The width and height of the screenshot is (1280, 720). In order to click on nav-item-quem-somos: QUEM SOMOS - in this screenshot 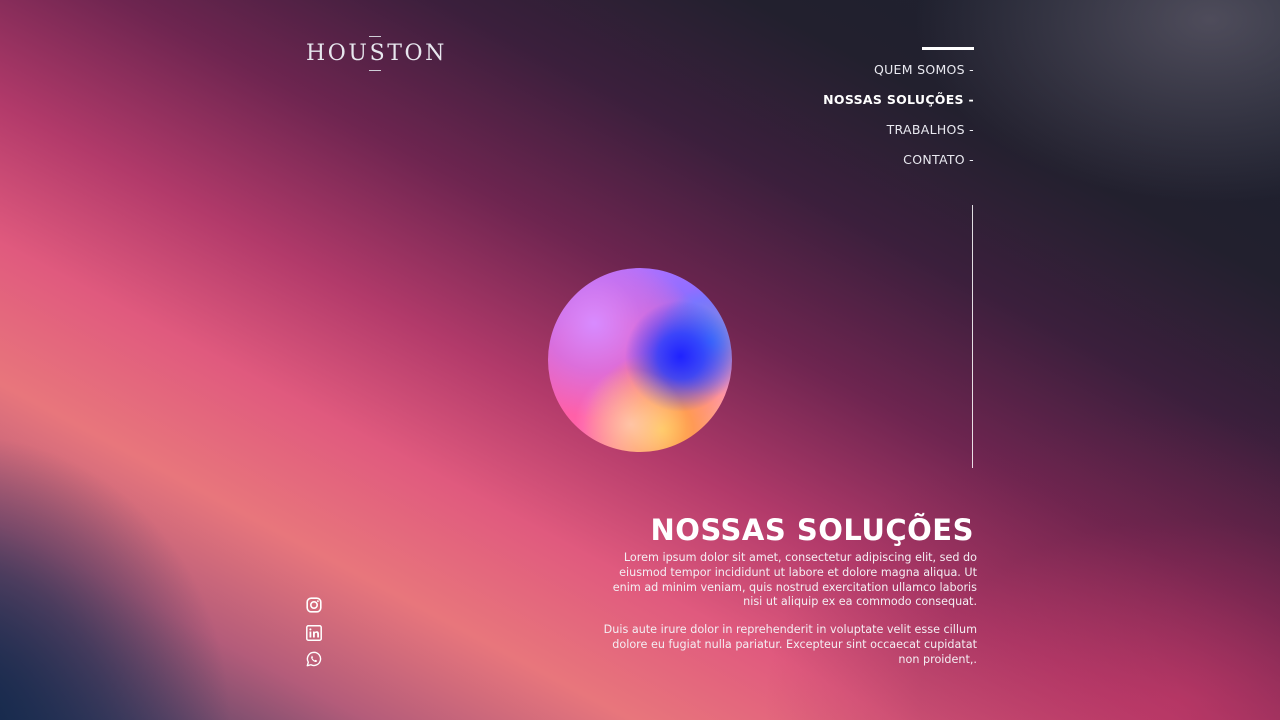, I will do `click(898, 75)`.